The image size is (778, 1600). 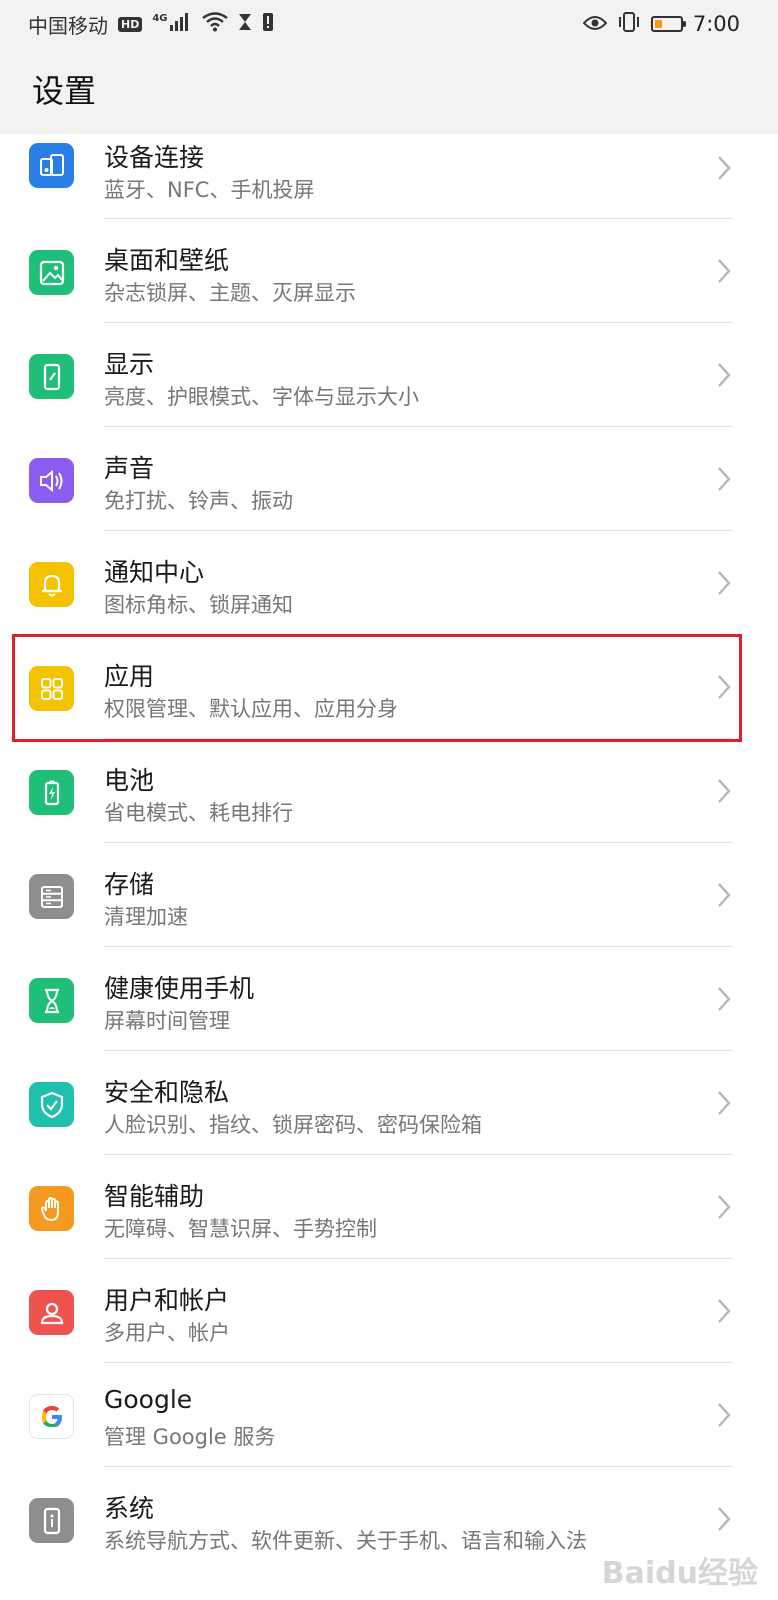 I want to click on user-icon, so click(x=51, y=1312).